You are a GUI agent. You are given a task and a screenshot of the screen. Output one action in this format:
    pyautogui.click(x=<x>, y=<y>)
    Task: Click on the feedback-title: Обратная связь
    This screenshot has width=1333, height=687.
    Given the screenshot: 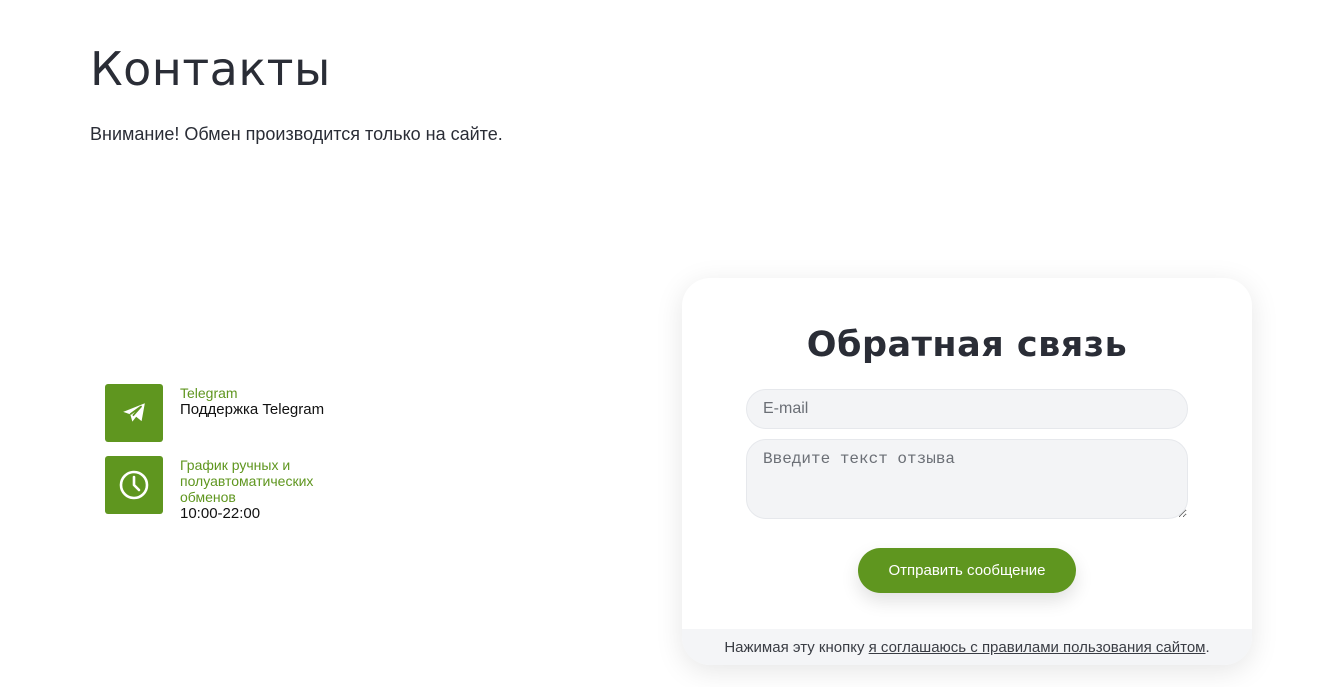 What is the action you would take?
    pyautogui.click(x=967, y=345)
    